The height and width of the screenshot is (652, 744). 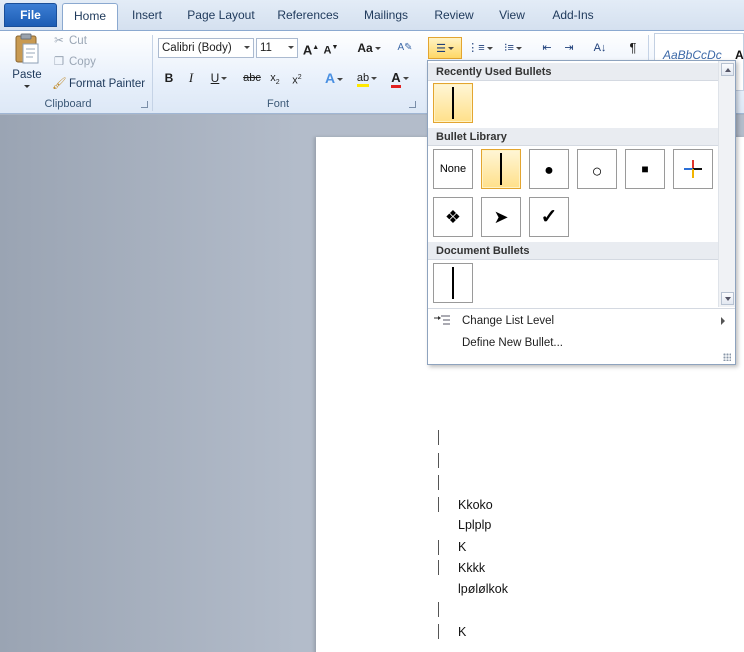 What do you see at coordinates (68, 104) in the screenshot?
I see `clipboard-group-label: Clipboard` at bounding box center [68, 104].